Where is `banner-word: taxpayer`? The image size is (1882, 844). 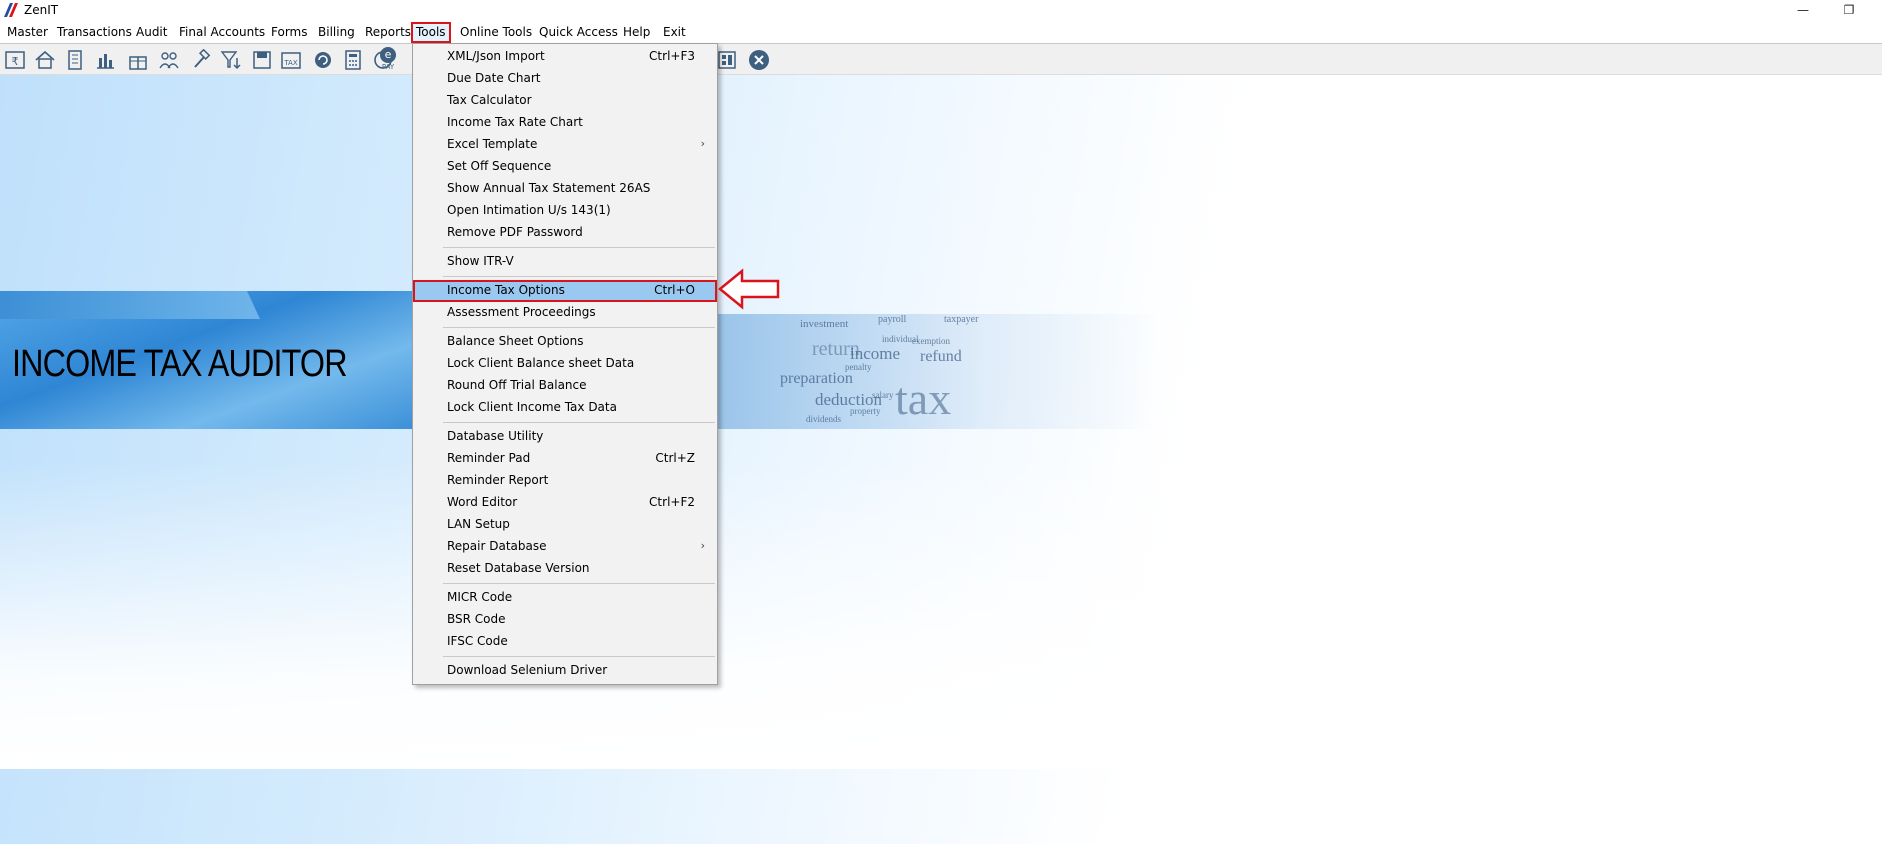
banner-word: taxpayer is located at coordinates (961, 319).